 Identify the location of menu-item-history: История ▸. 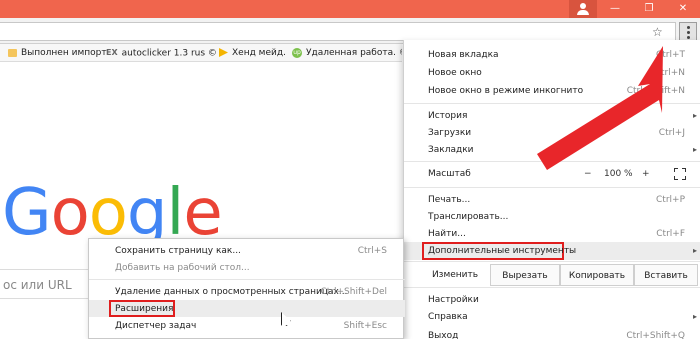
(552, 116).